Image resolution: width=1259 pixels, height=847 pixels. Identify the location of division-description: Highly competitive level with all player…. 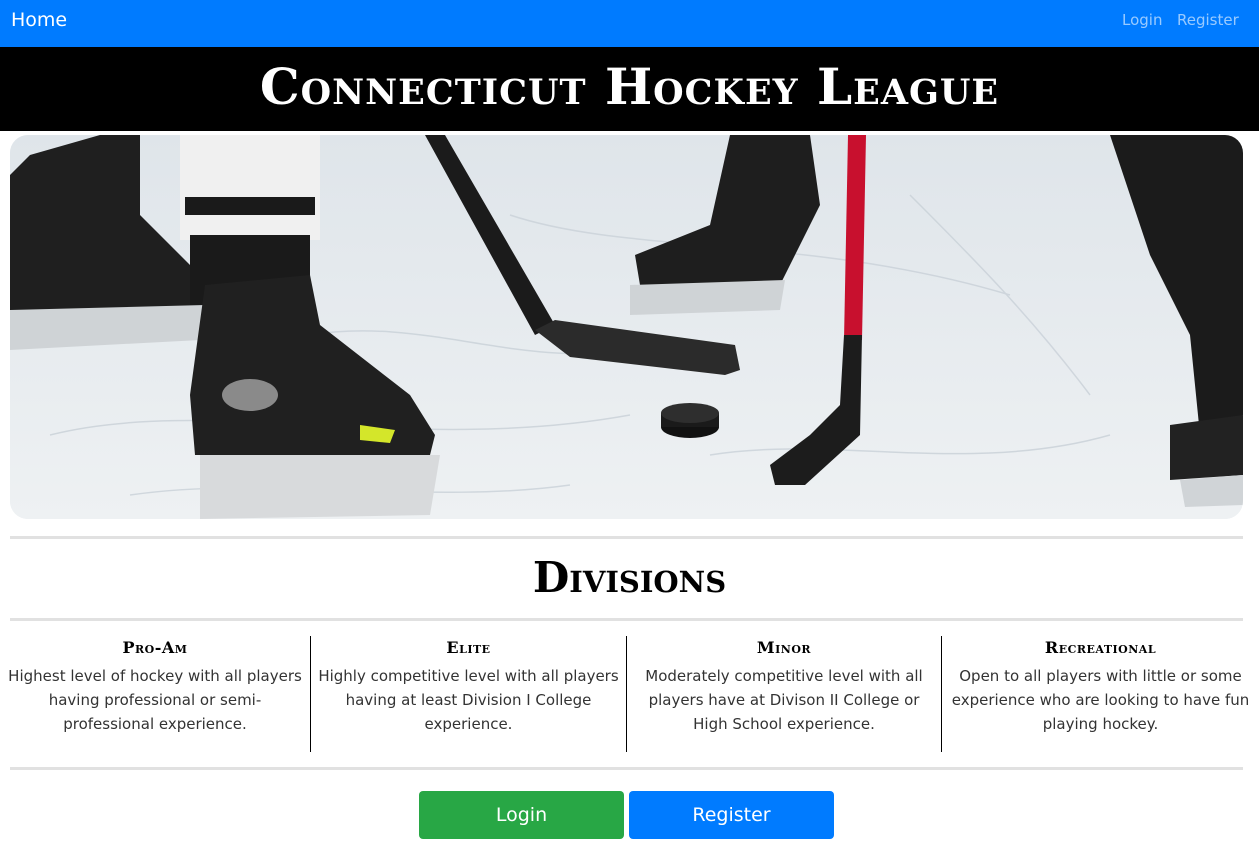
(468, 700).